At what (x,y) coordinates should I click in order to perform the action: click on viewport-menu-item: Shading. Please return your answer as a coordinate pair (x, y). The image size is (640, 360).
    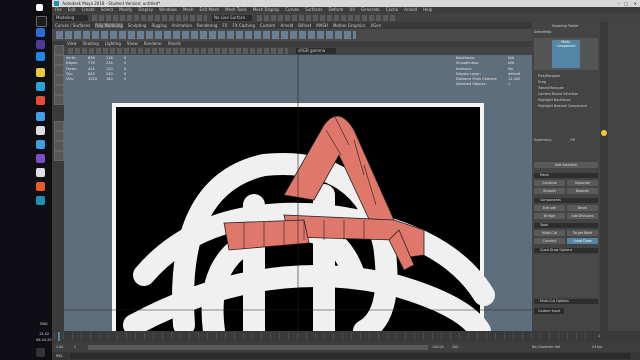
    Looking at the image, I should click on (91, 43).